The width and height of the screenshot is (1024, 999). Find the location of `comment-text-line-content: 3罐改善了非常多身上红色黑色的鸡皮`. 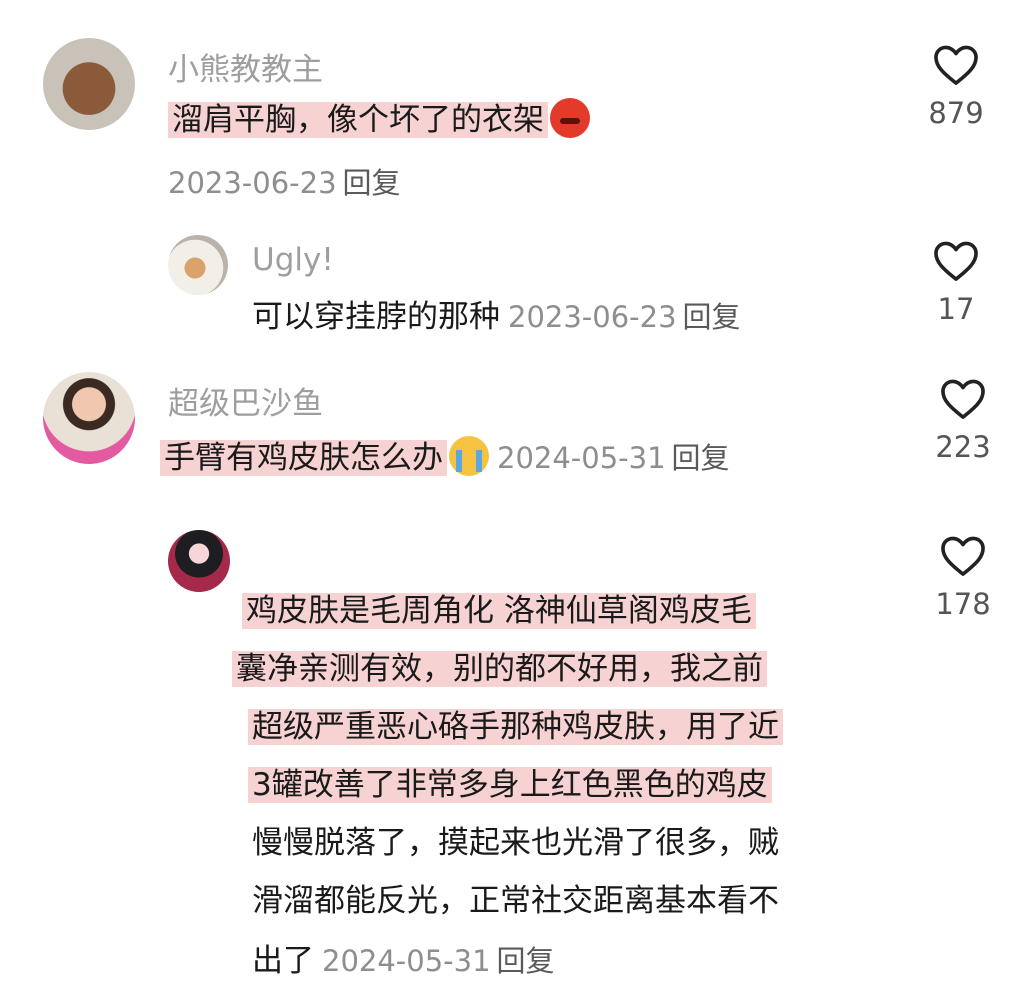

comment-text-line-content: 3罐改善了非常多身上红色黑色的鸡皮 is located at coordinates (510, 785).